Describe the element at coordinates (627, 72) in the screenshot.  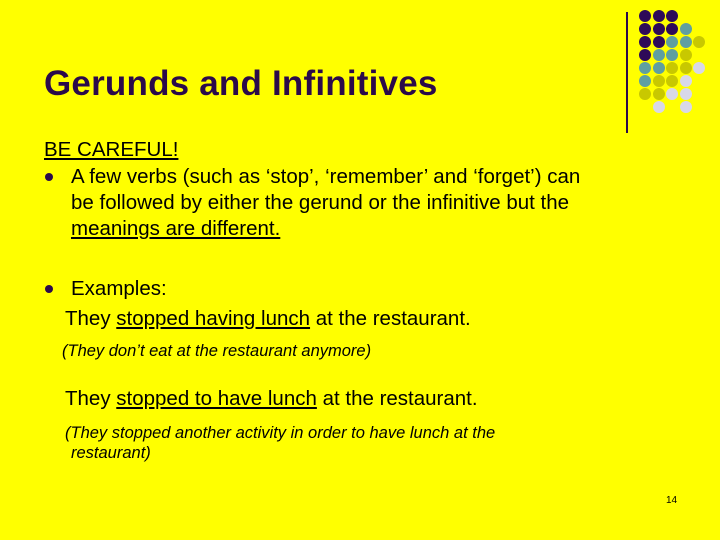
I see `decorative-divider-line` at that location.